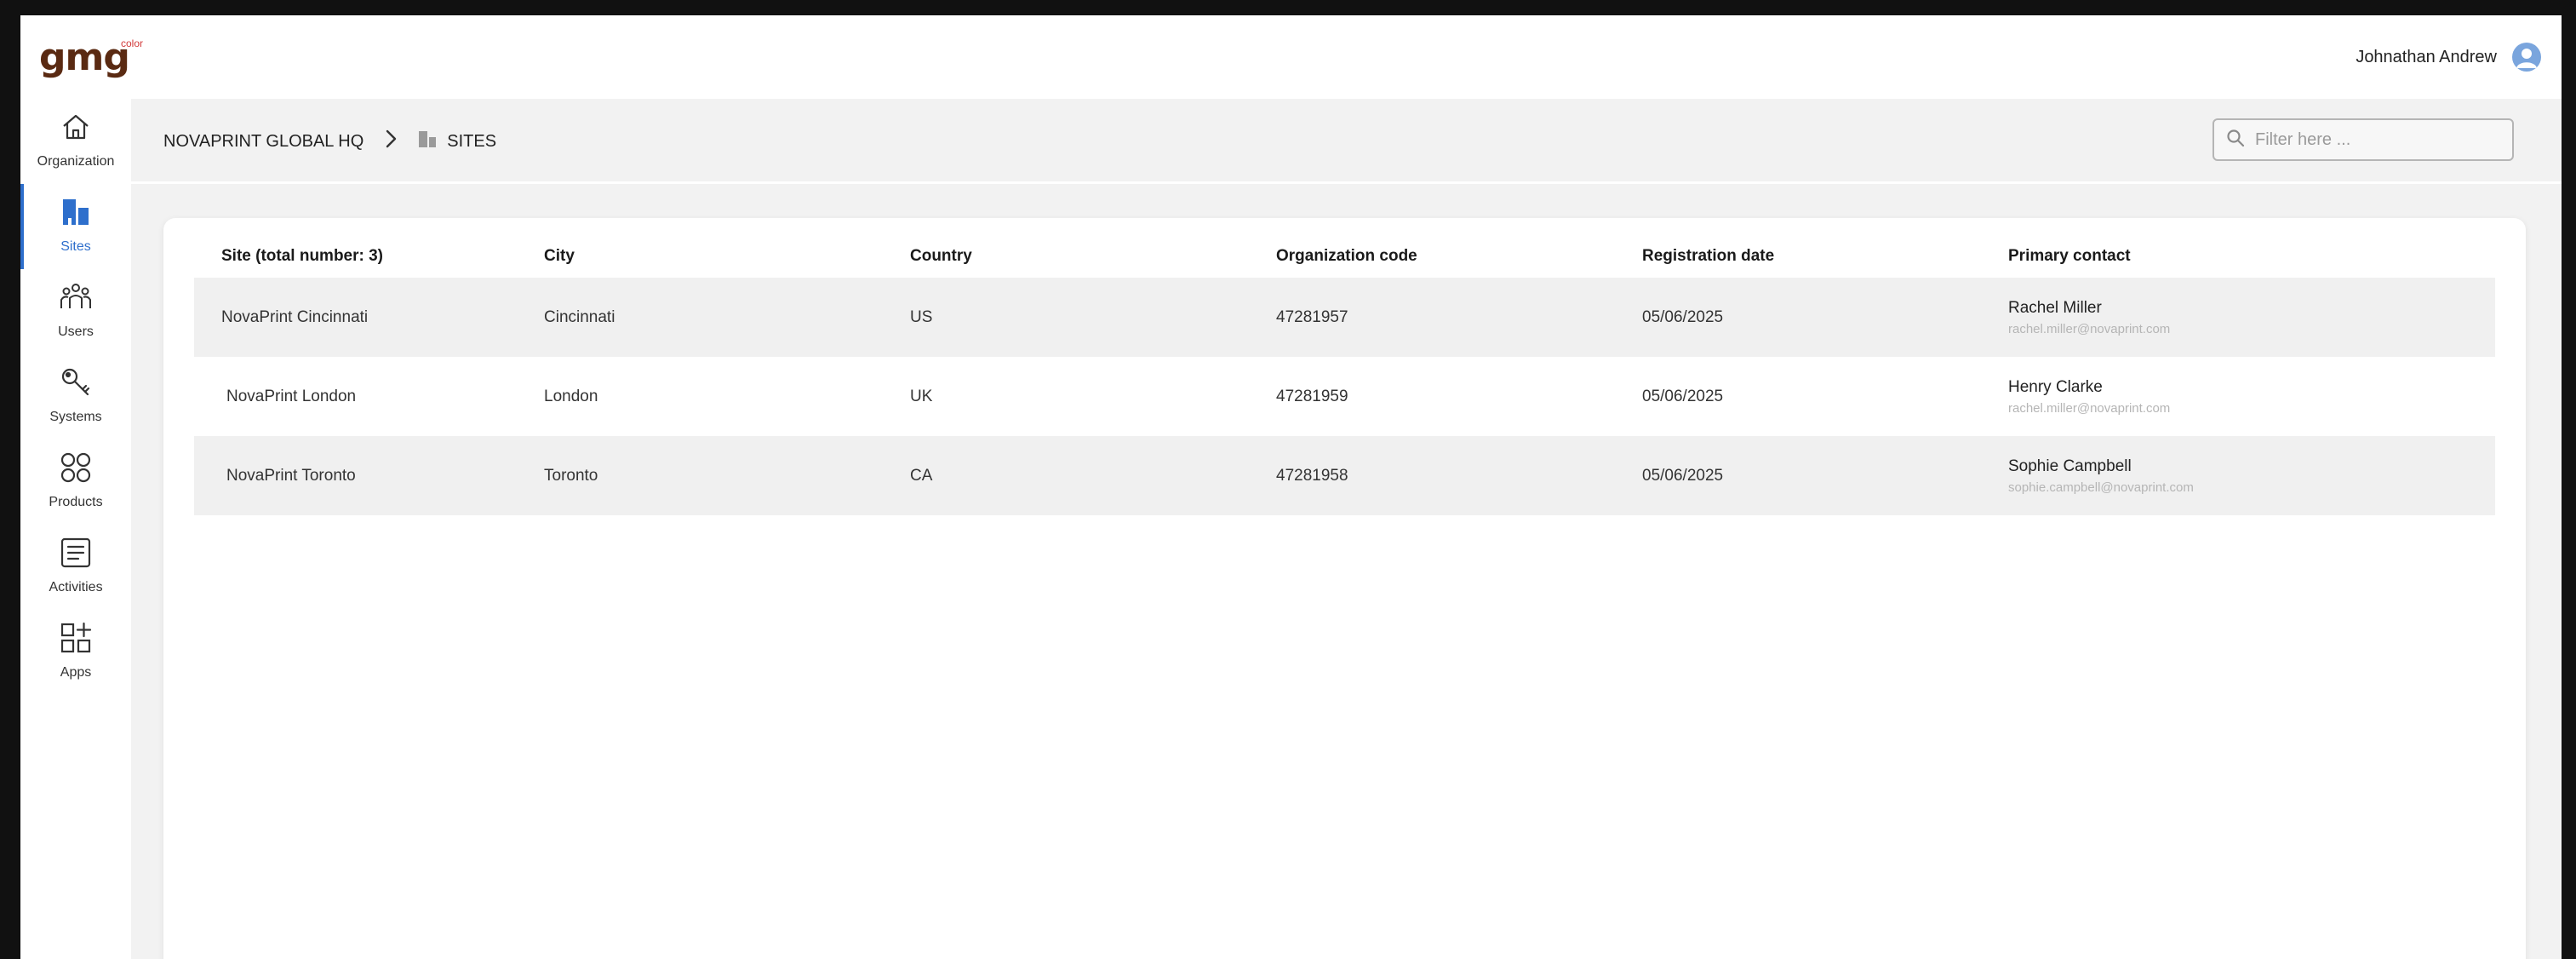 The height and width of the screenshot is (959, 2576). I want to click on breadcrumb-current-label: SITES, so click(472, 141).